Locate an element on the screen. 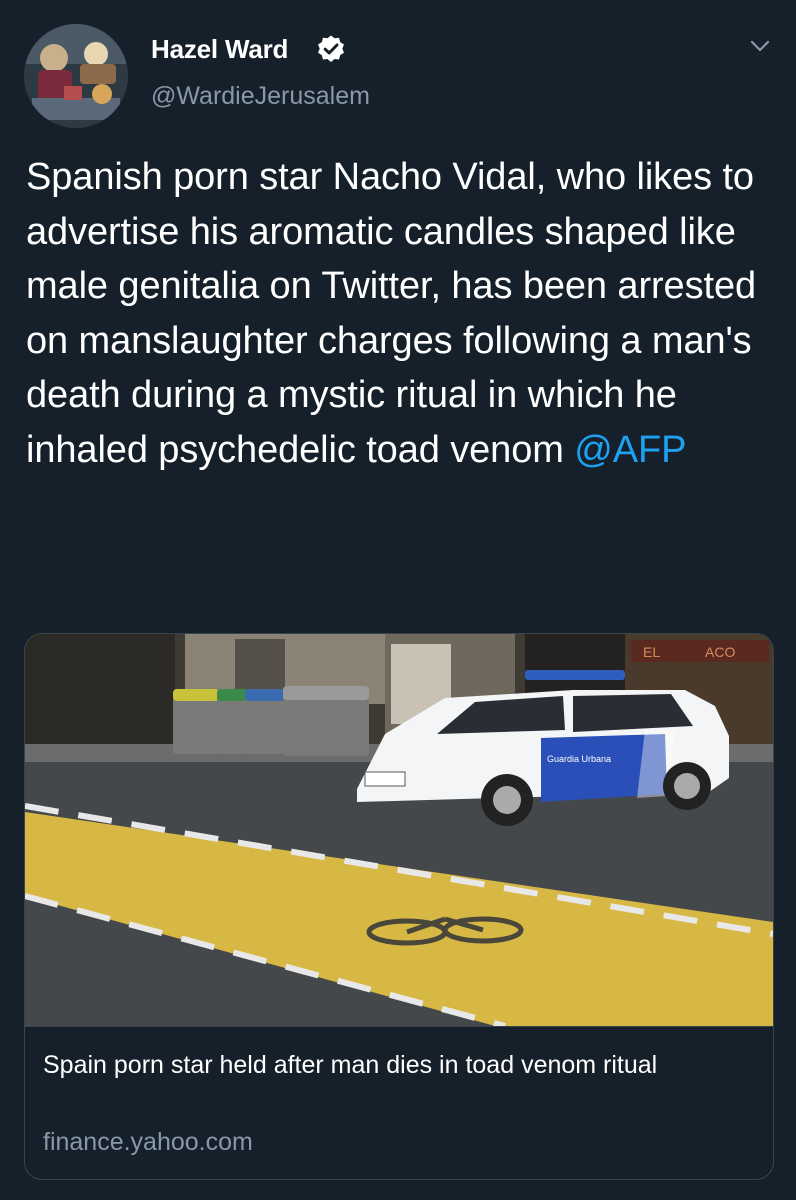 The height and width of the screenshot is (1200, 796). author-name: Hazel Ward is located at coordinates (219, 49).